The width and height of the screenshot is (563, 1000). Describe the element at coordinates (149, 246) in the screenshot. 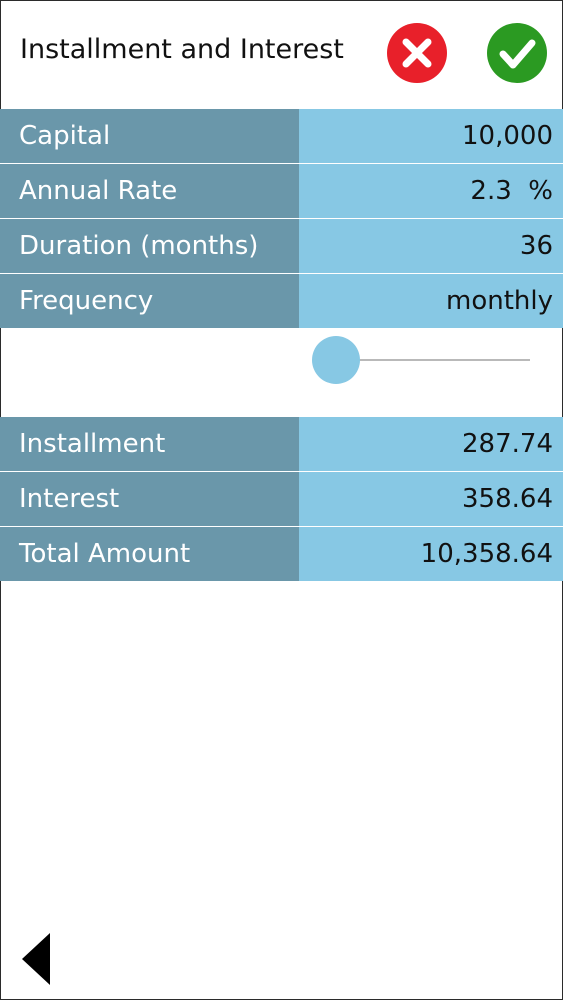

I see `duration-label: Duration (months)` at that location.